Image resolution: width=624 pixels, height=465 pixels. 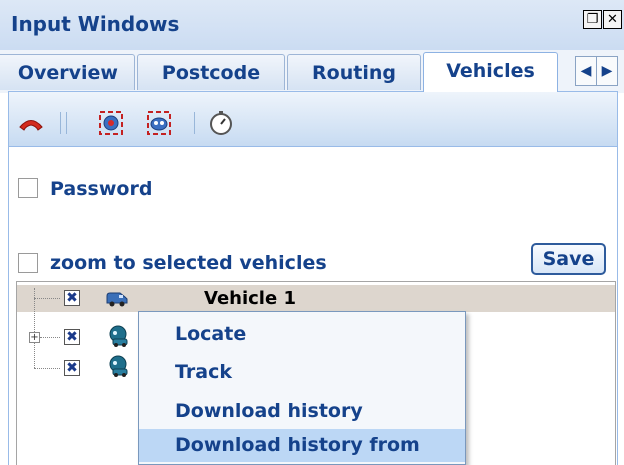 What do you see at coordinates (221, 123) in the screenshot?
I see `stopwatch-icon` at bounding box center [221, 123].